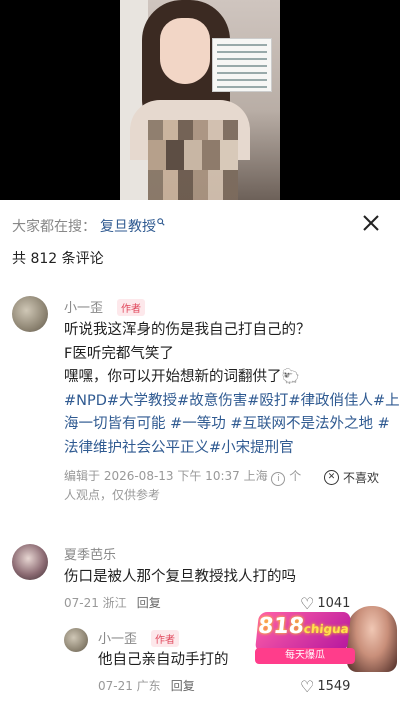  Describe the element at coordinates (200, 226) in the screenshot. I see `search-suggestion: 大家都在搜： 复旦教授` at that location.